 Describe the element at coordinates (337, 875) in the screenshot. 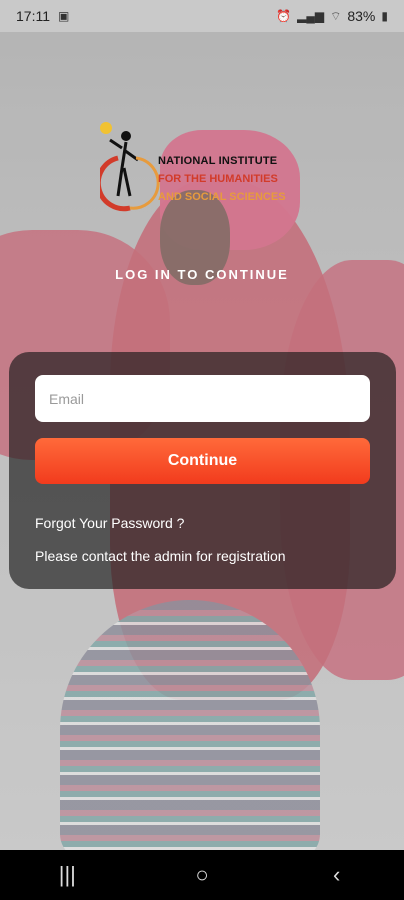

I see `back-icon: ‹` at that location.